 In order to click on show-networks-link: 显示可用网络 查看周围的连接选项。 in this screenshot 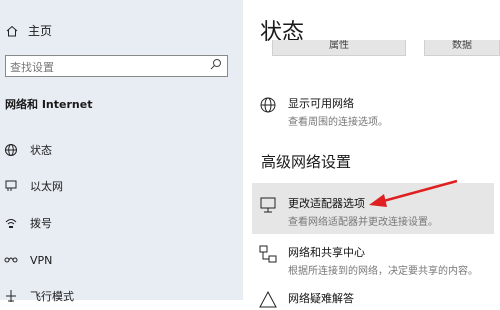, I will do `click(323, 111)`.